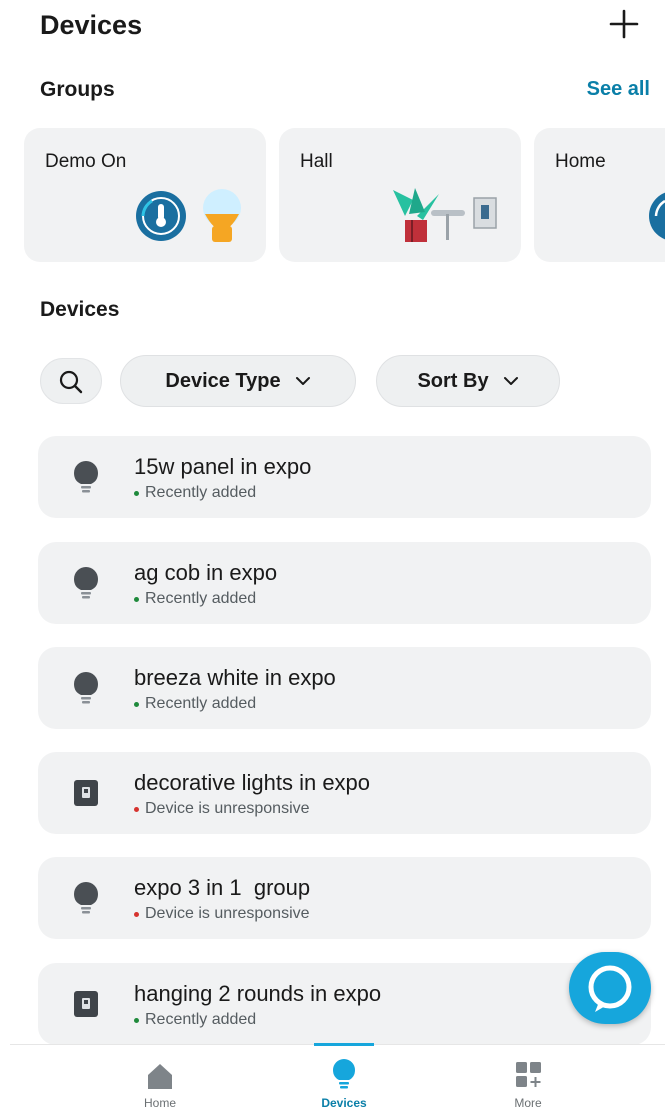  I want to click on nav-home: Home, so click(160, 1077).